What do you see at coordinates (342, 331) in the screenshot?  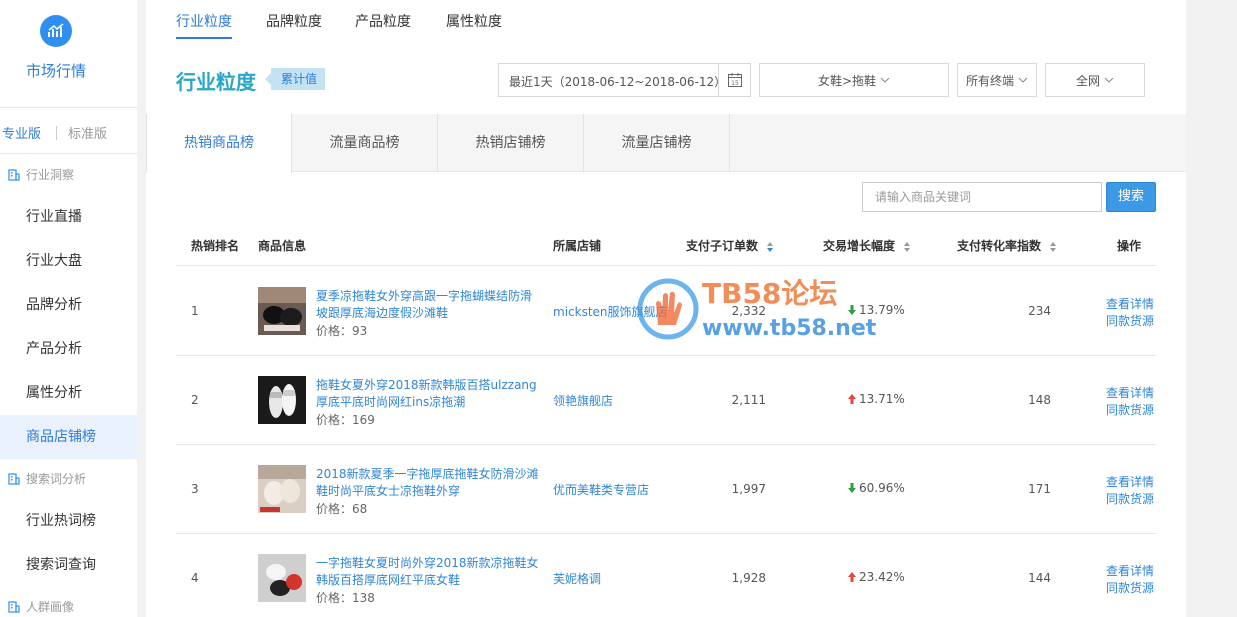 I see `product-price: 价格：93` at bounding box center [342, 331].